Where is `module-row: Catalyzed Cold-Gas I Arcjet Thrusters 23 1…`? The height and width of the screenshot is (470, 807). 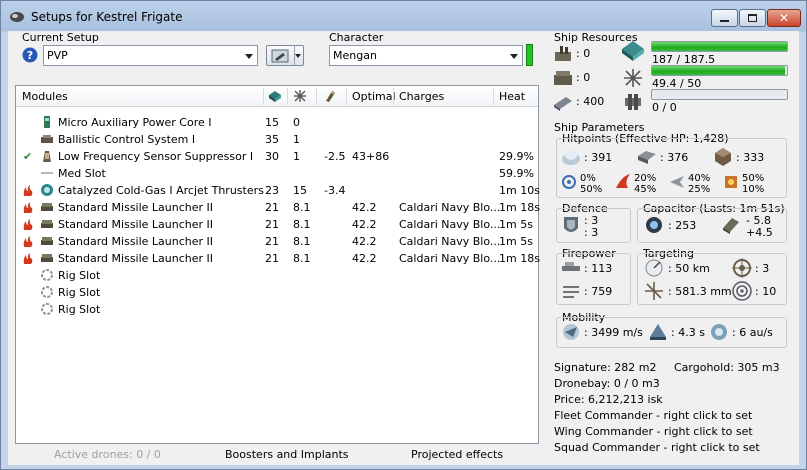
module-row: Catalyzed Cold-Gas I Arcjet Thrusters 23 1… is located at coordinates (278, 190).